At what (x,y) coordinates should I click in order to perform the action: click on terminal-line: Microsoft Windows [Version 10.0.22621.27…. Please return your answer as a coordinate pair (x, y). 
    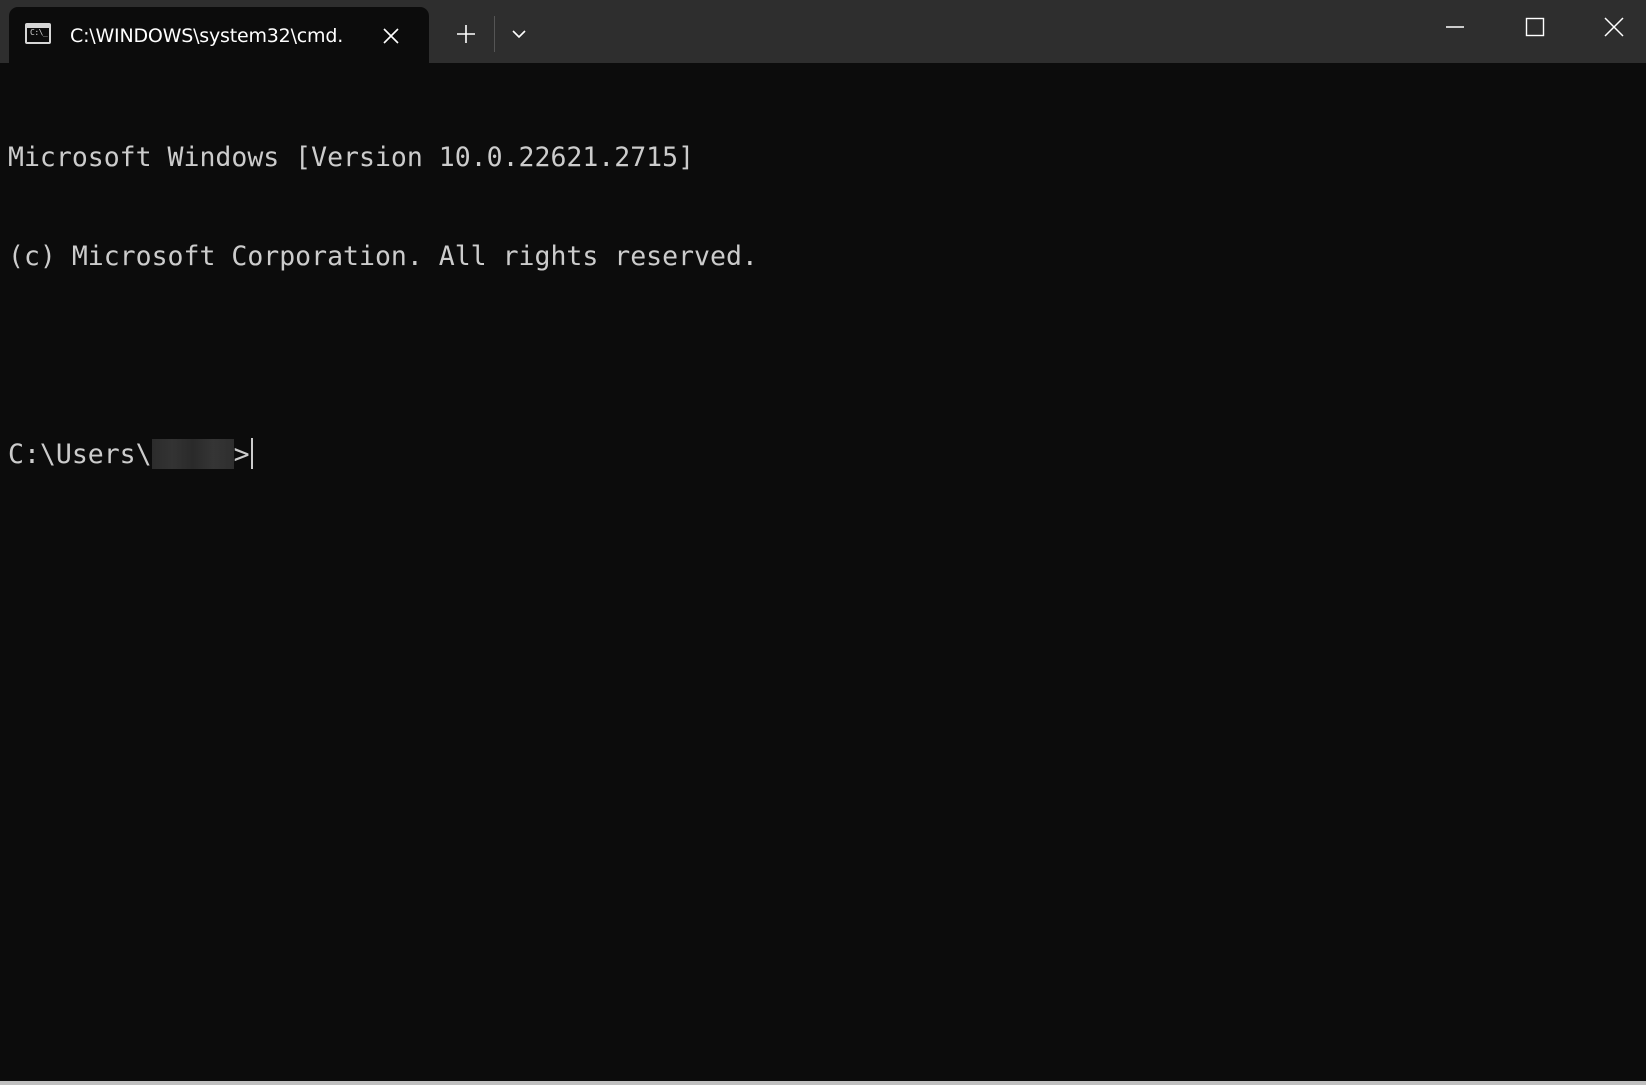
    Looking at the image, I should click on (351, 157).